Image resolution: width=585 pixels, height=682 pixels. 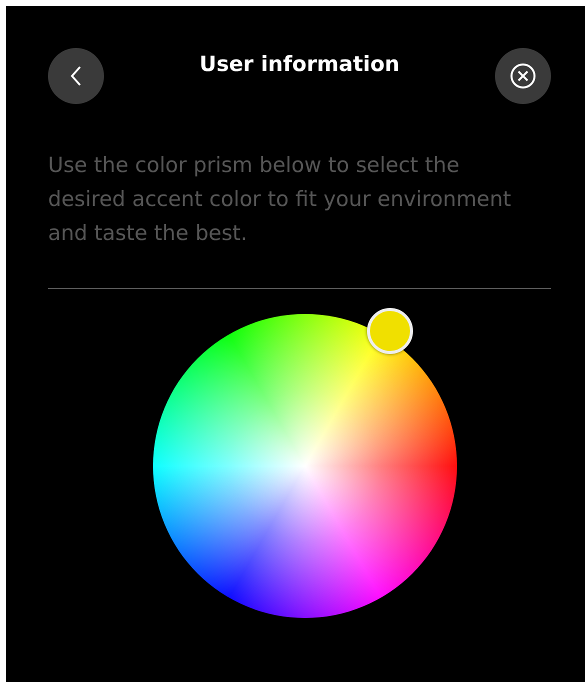 What do you see at coordinates (299, 64) in the screenshot?
I see `page-title: User information` at bounding box center [299, 64].